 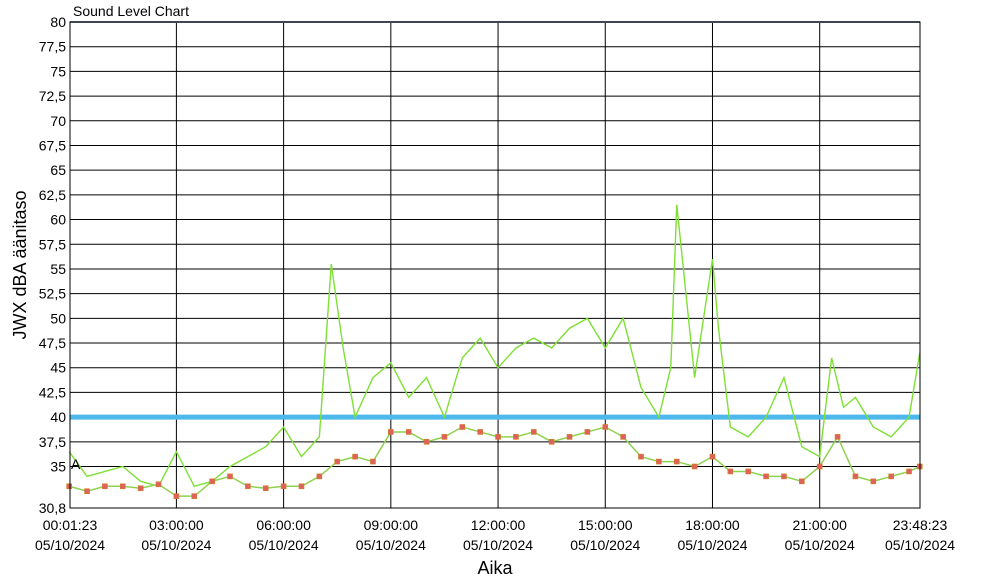 What do you see at coordinates (391, 525) in the screenshot?
I see `x-tick-time: 09:00:00` at bounding box center [391, 525].